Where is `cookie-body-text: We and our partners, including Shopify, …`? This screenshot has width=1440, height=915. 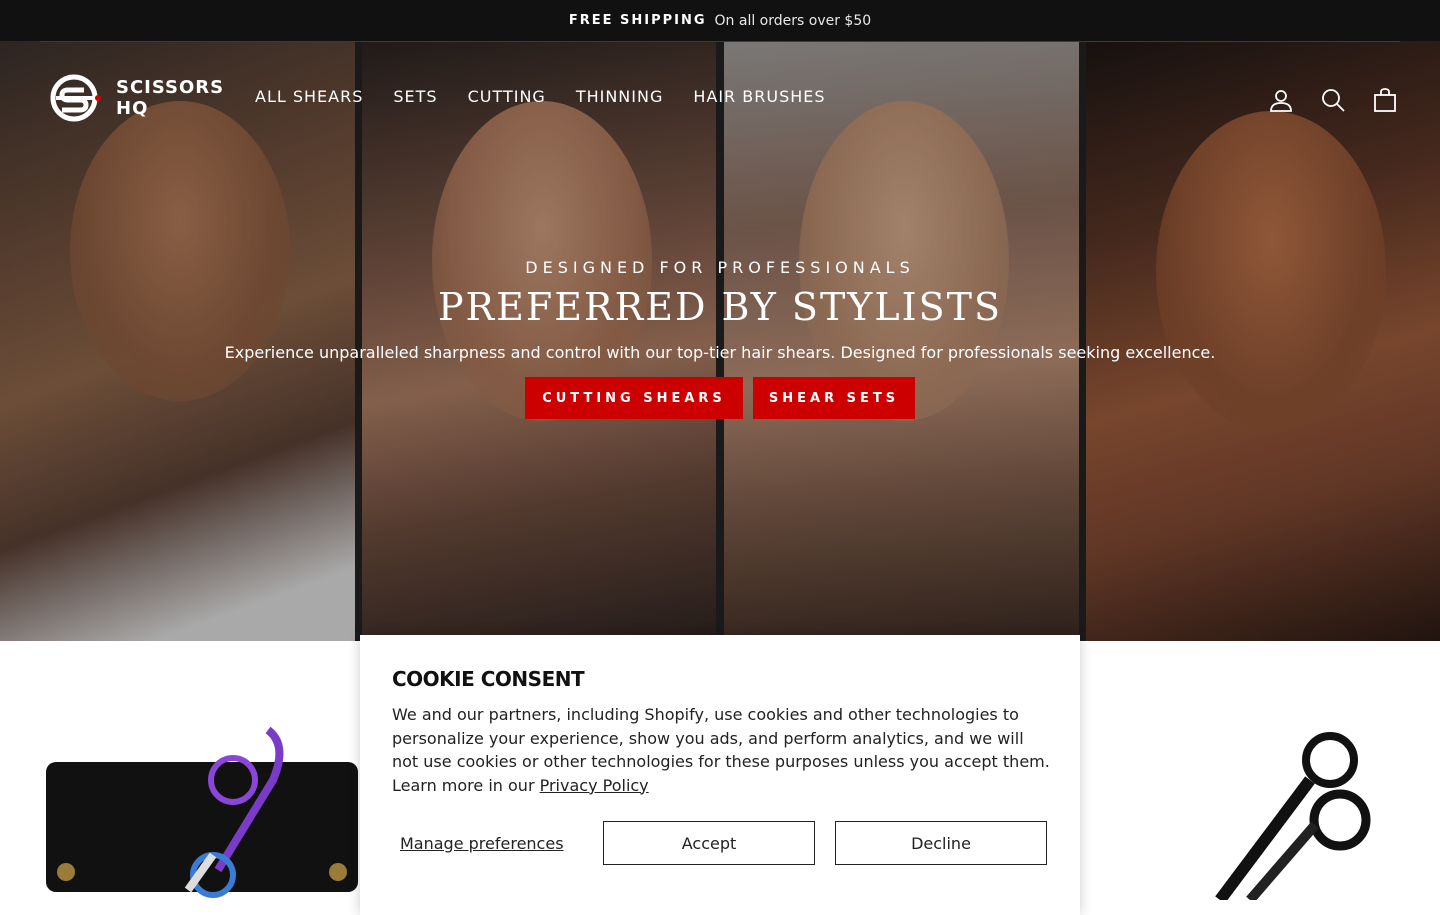
cookie-body-text: We and our partners, including Shopify, … is located at coordinates (721, 750).